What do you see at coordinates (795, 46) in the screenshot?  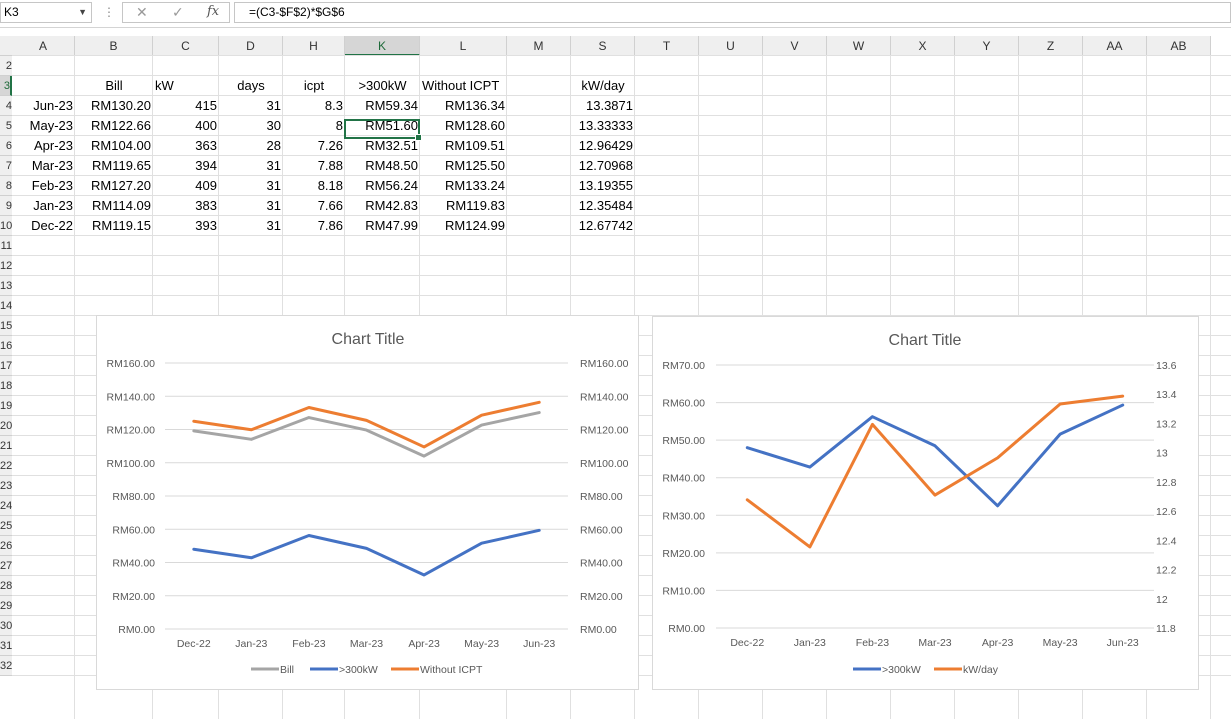 I see `column-header-v: V` at bounding box center [795, 46].